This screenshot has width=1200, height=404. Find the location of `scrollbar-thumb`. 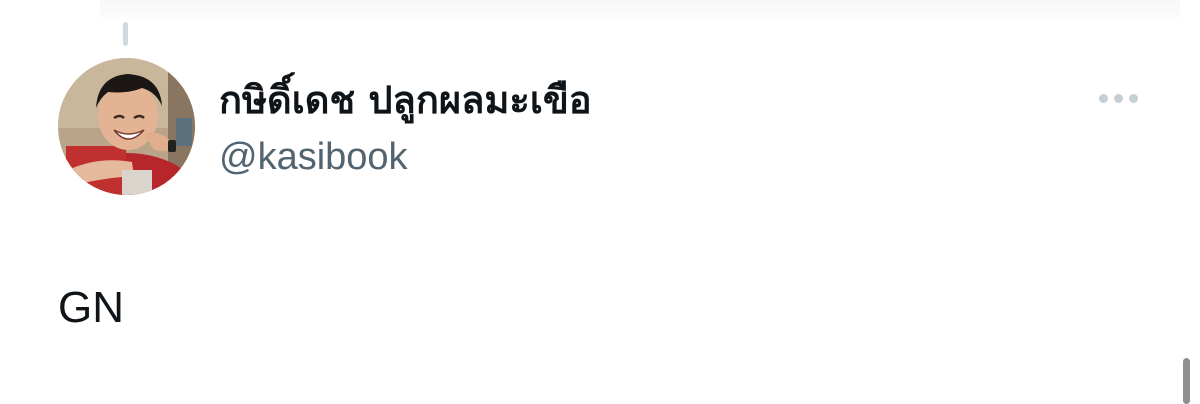

scrollbar-thumb is located at coordinates (1186, 381).